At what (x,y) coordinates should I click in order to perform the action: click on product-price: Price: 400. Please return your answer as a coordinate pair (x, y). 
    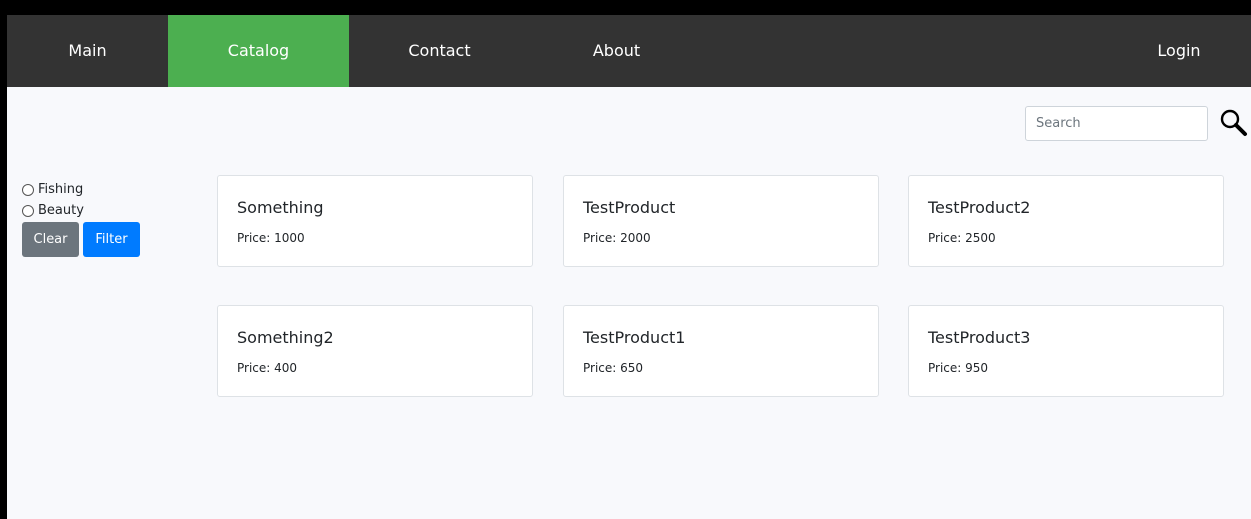
    Looking at the image, I should click on (267, 368).